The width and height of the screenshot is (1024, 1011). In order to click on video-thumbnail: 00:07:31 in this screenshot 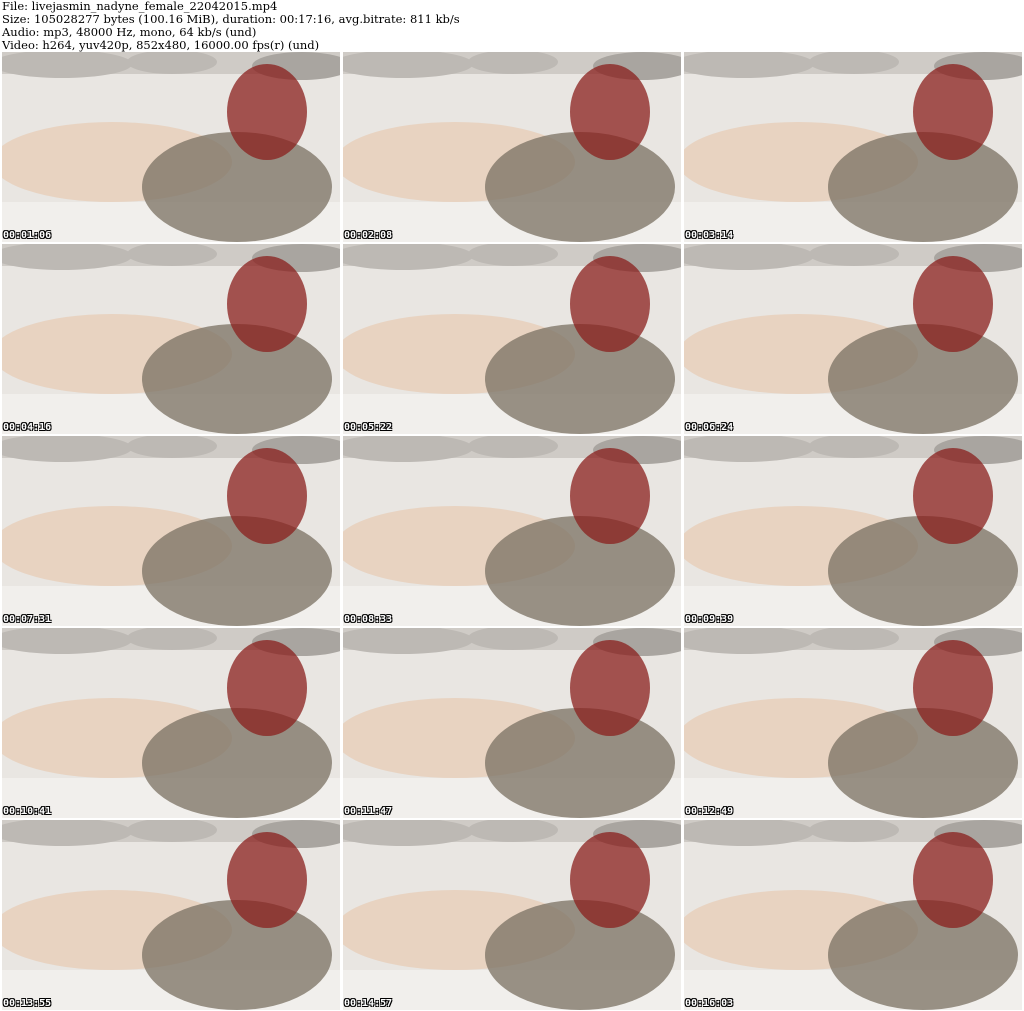, I will do `click(171, 531)`.